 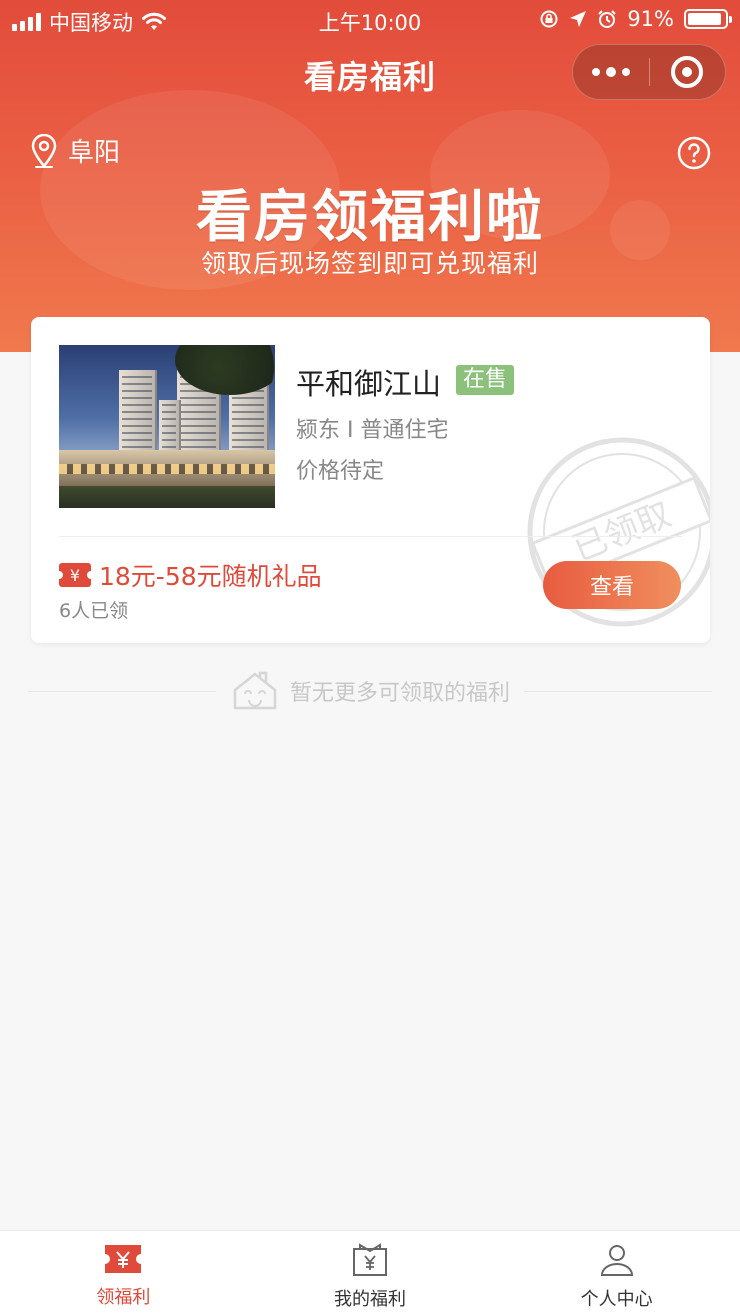 What do you see at coordinates (44, 150) in the screenshot?
I see `map-pin-icon` at bounding box center [44, 150].